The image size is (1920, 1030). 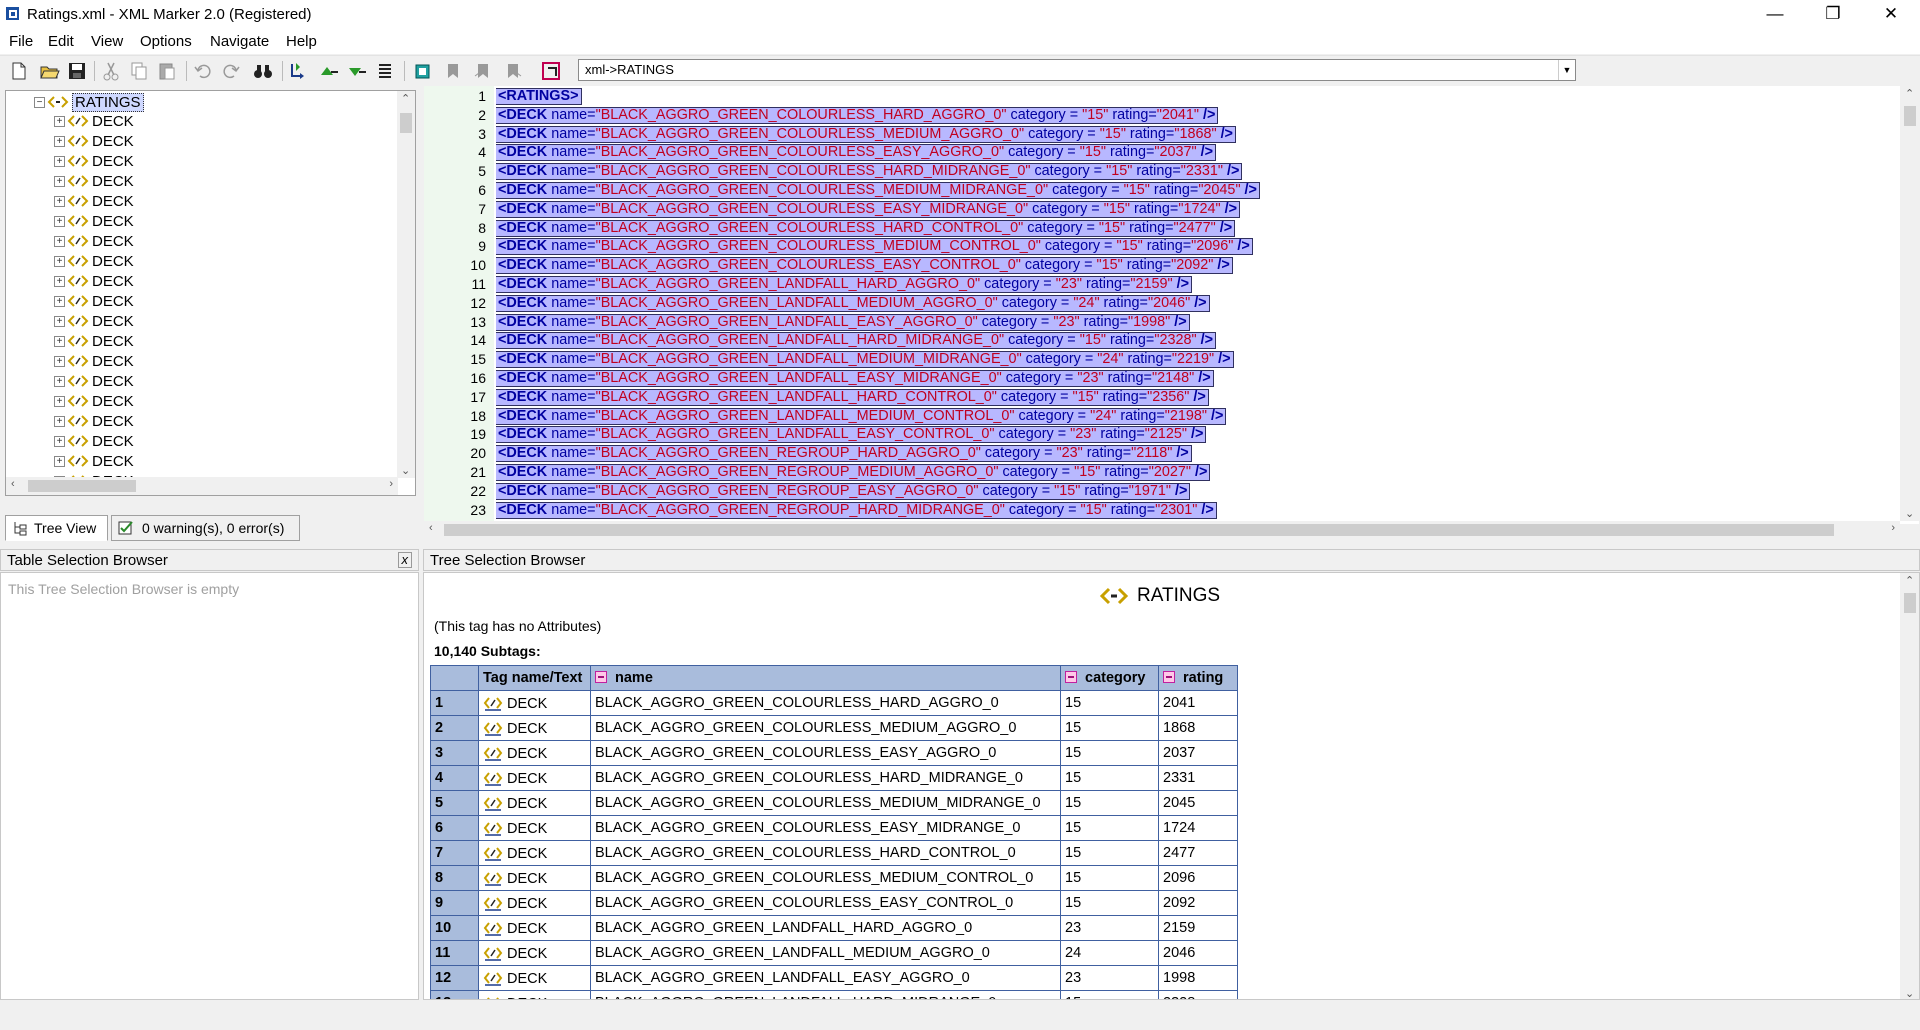 I want to click on tree-root: − RATINGS, so click(x=89, y=102).